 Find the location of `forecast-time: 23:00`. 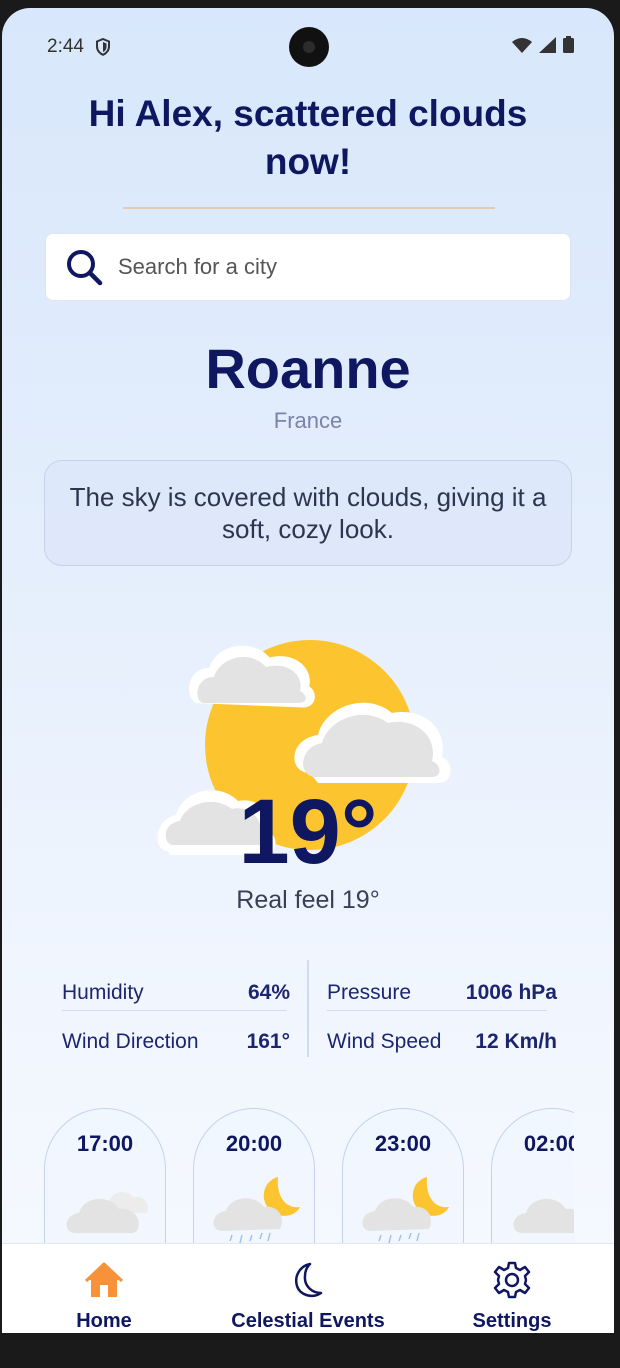

forecast-time: 23:00 is located at coordinates (403, 1143).